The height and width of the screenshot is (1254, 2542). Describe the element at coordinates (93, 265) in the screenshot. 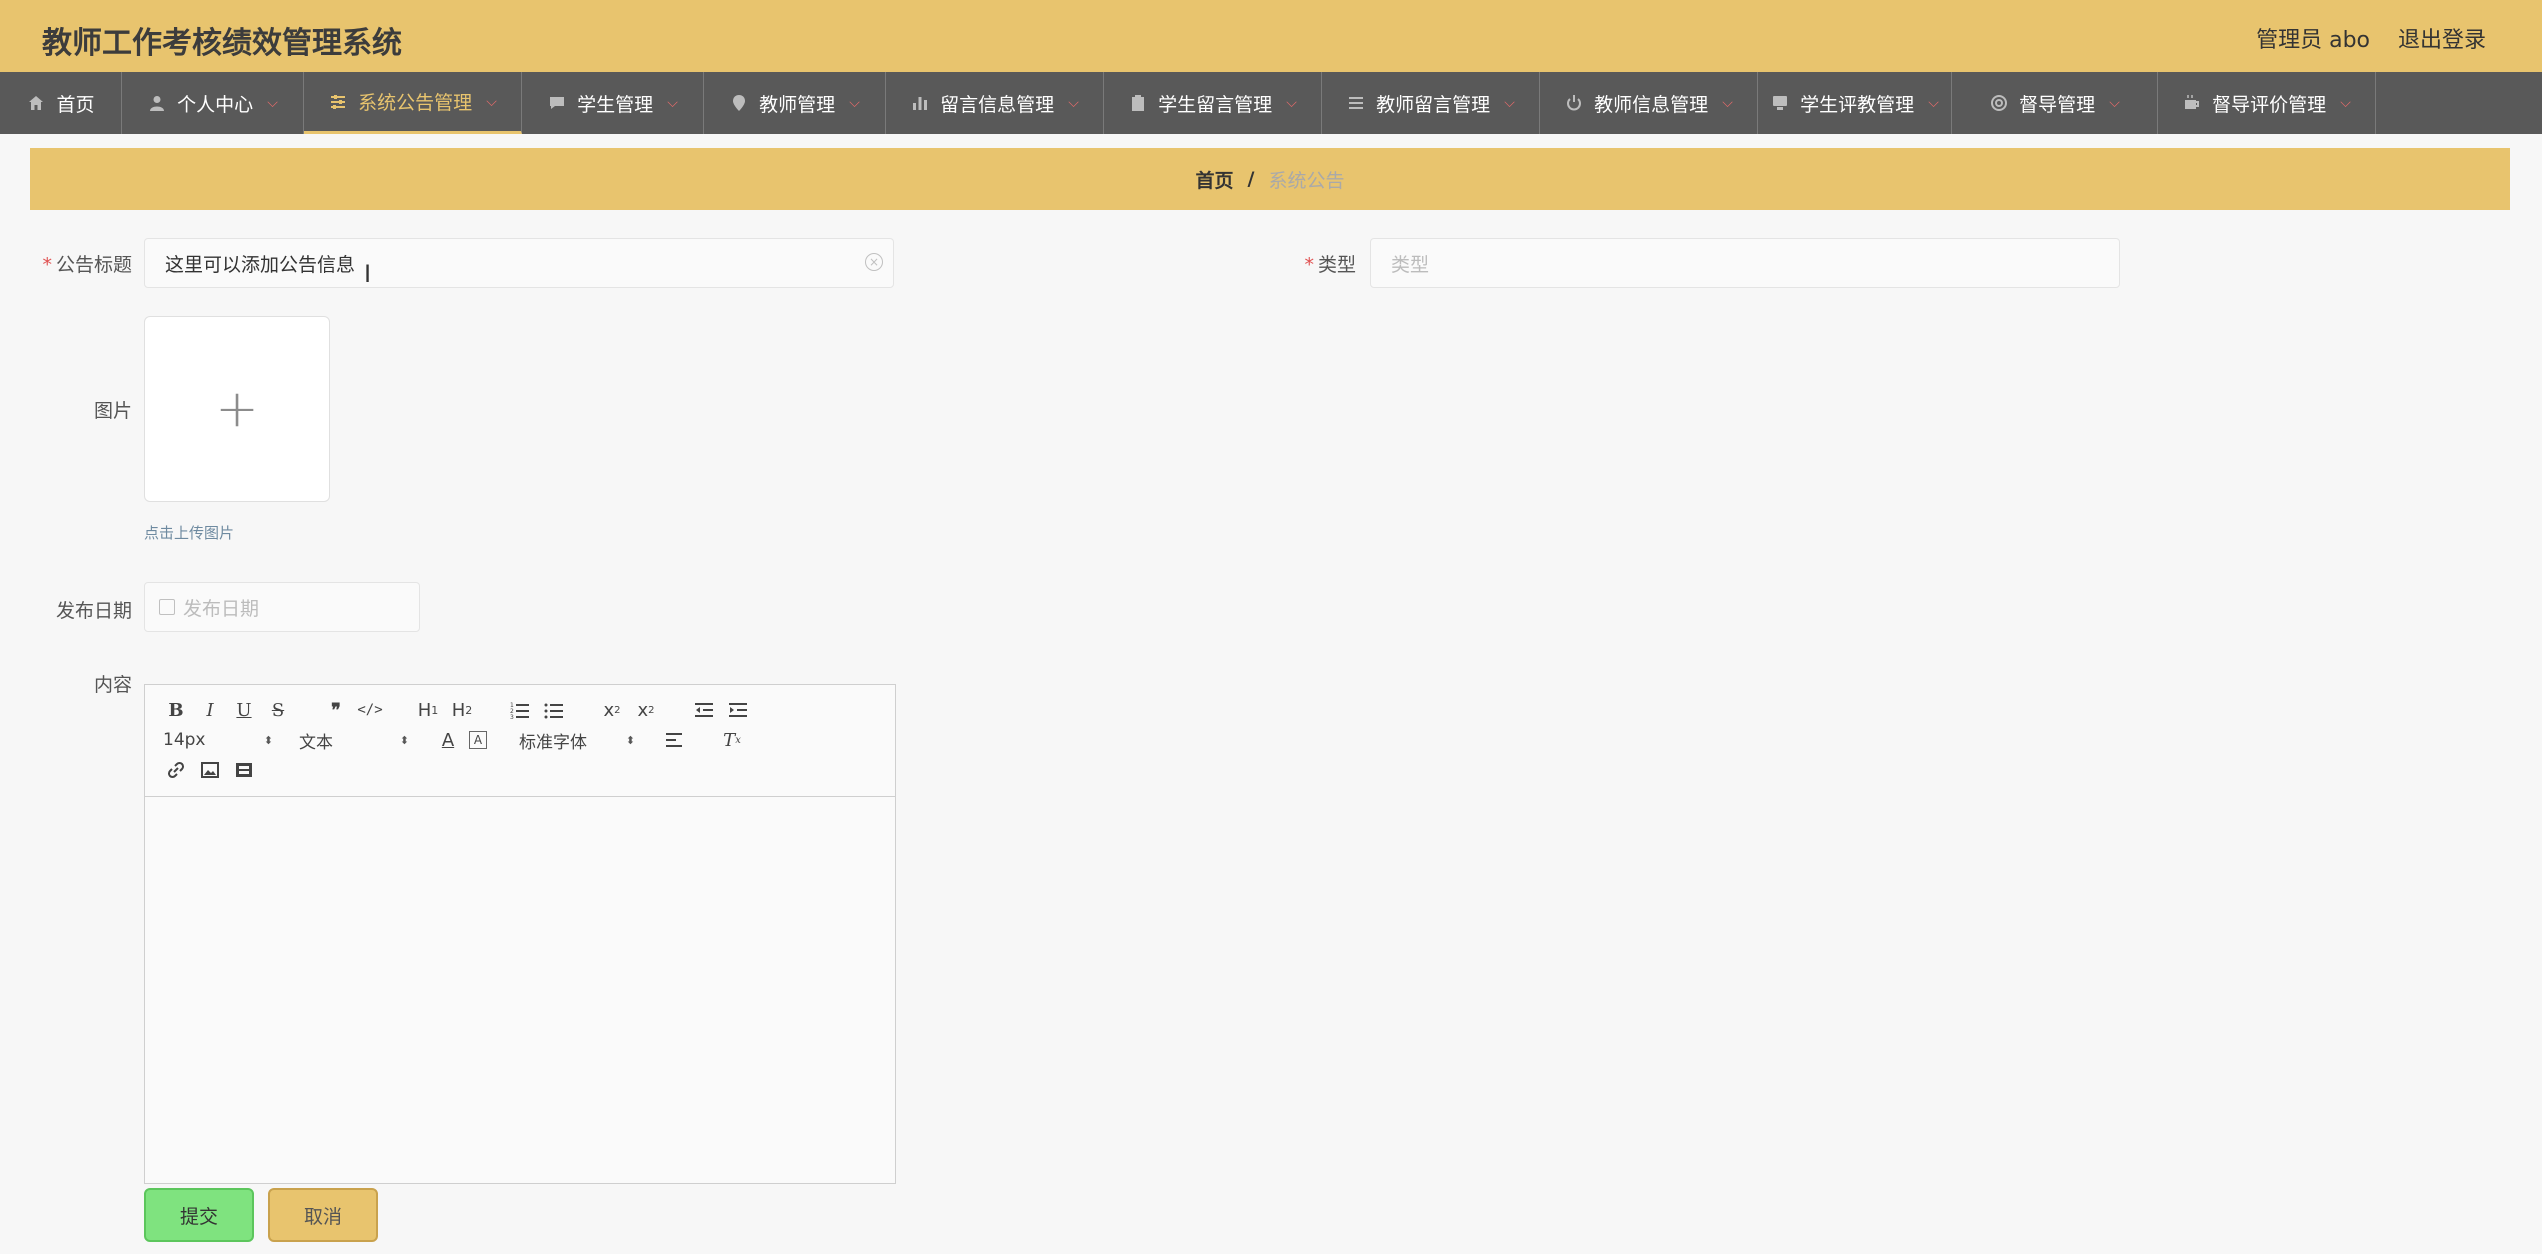

I see `title-label-text: 公告标题` at that location.